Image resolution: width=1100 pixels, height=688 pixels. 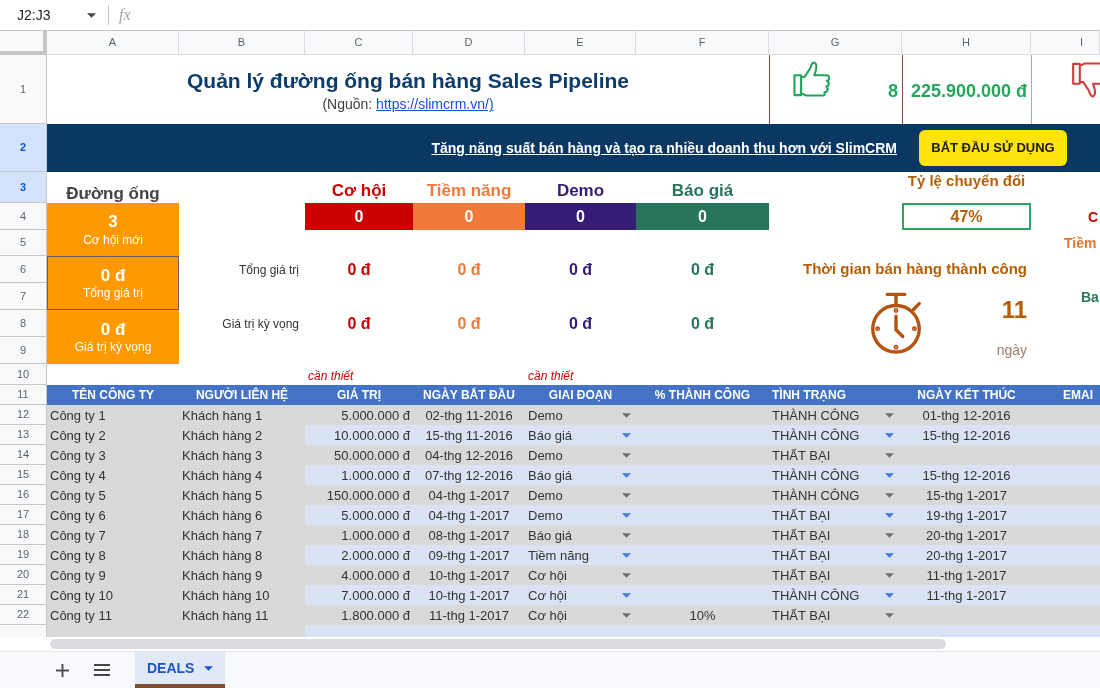 What do you see at coordinates (242, 515) in the screenshot?
I see `table-cell: Khách hàng 6` at bounding box center [242, 515].